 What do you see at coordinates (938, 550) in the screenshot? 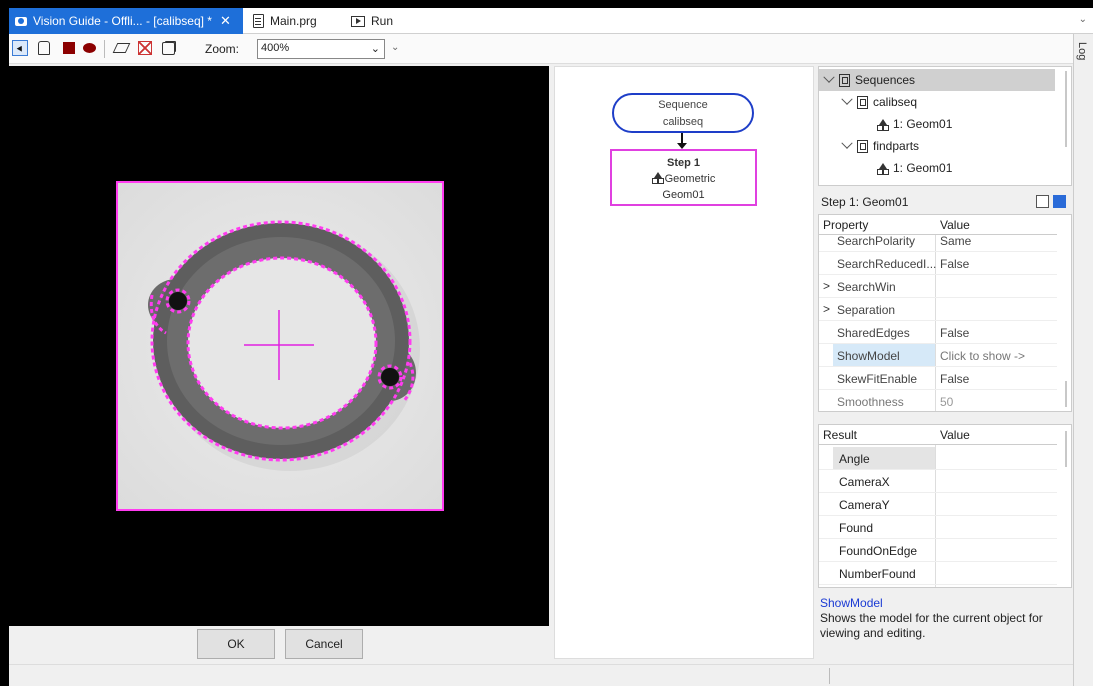
I see `result-row: FoundOnEdge` at bounding box center [938, 550].